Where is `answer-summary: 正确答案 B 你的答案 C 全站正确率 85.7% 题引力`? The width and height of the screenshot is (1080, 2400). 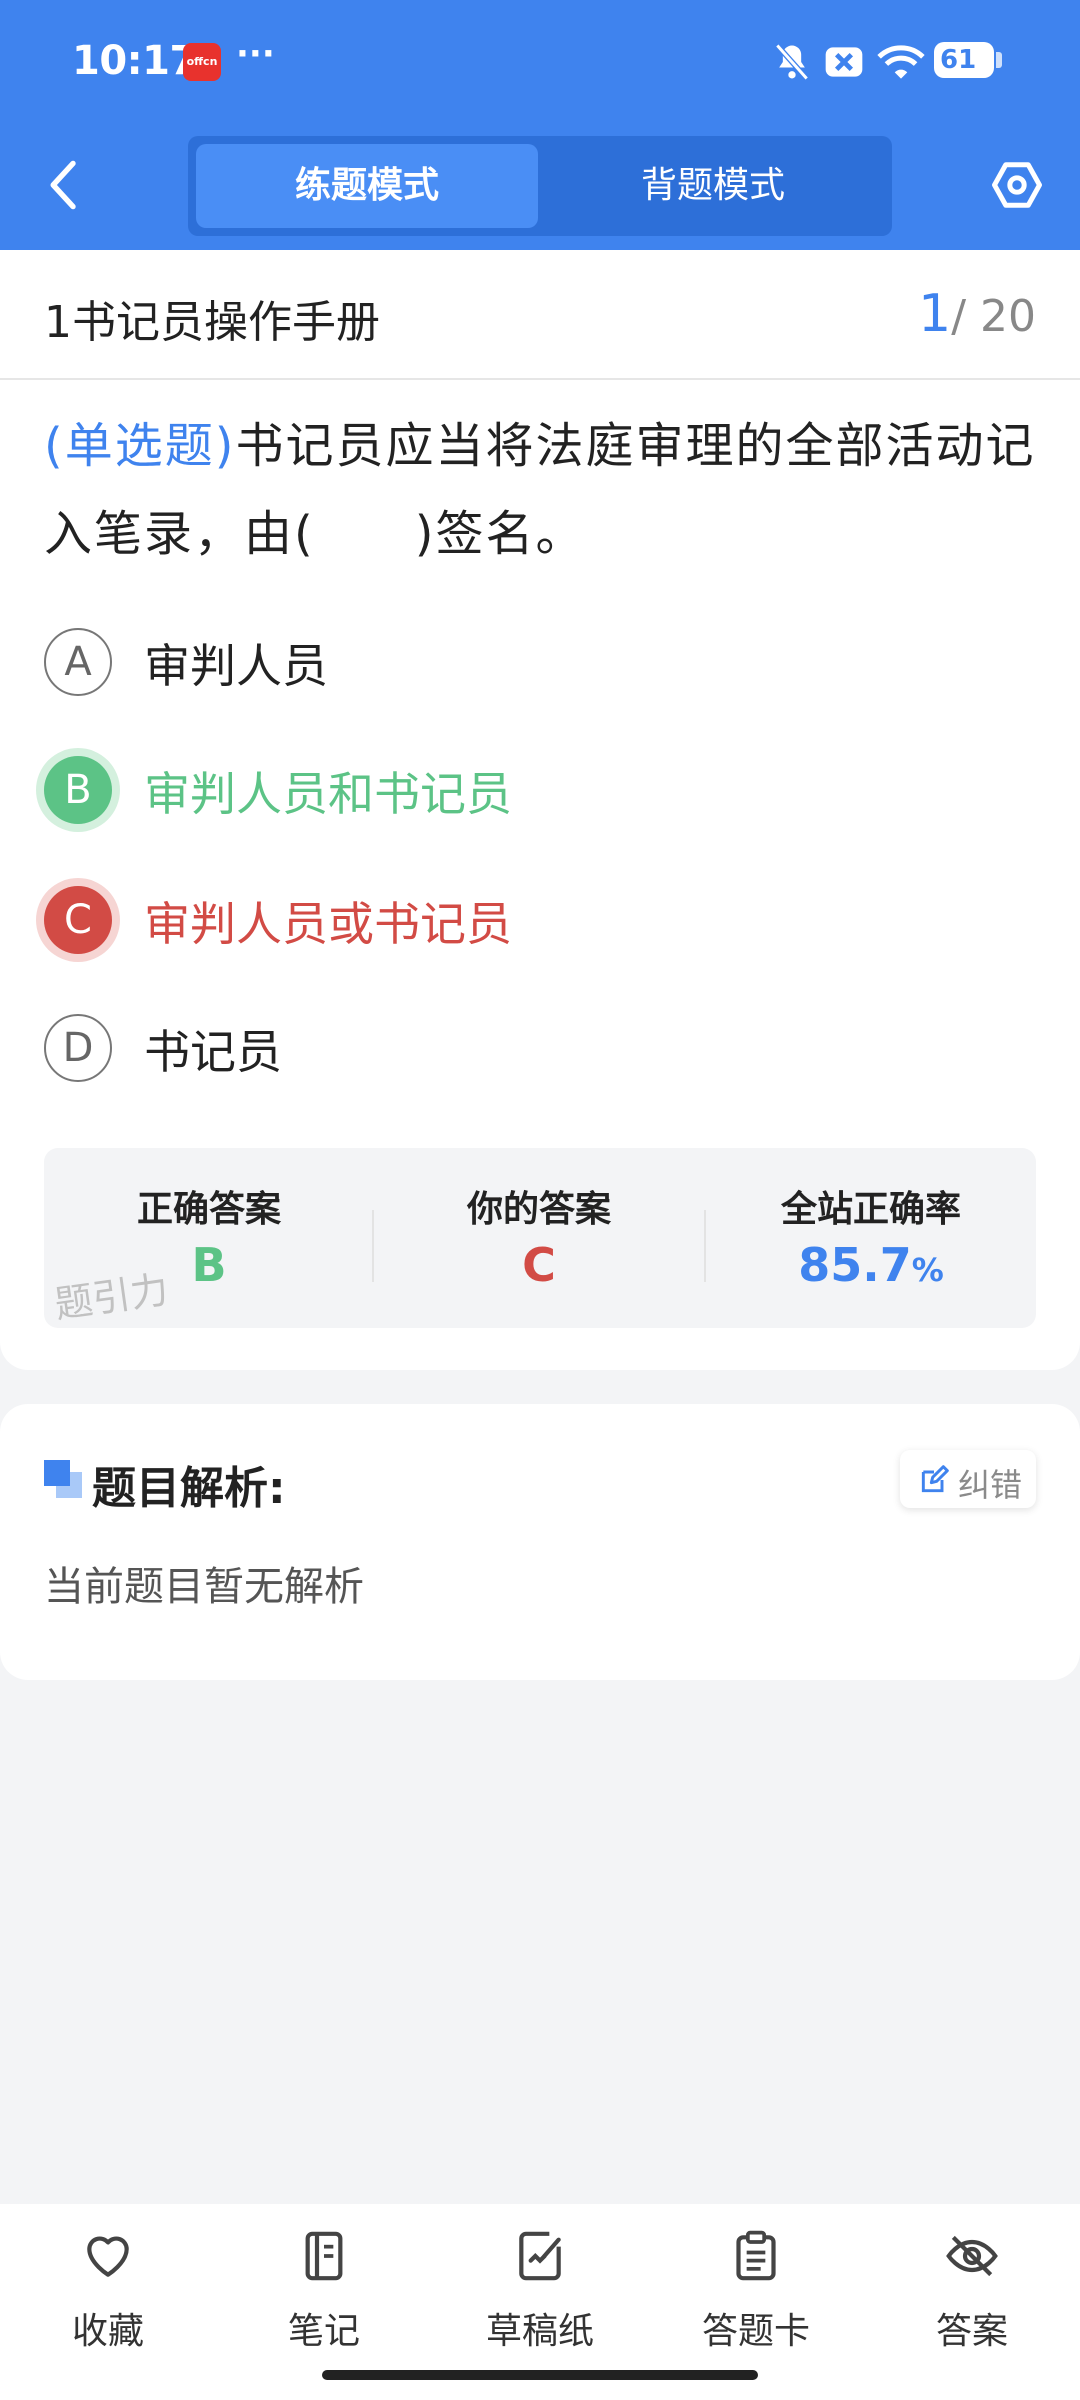
answer-summary: 正确答案 B 你的答案 C 全站正确率 85.7% 题引力 is located at coordinates (540, 1238).